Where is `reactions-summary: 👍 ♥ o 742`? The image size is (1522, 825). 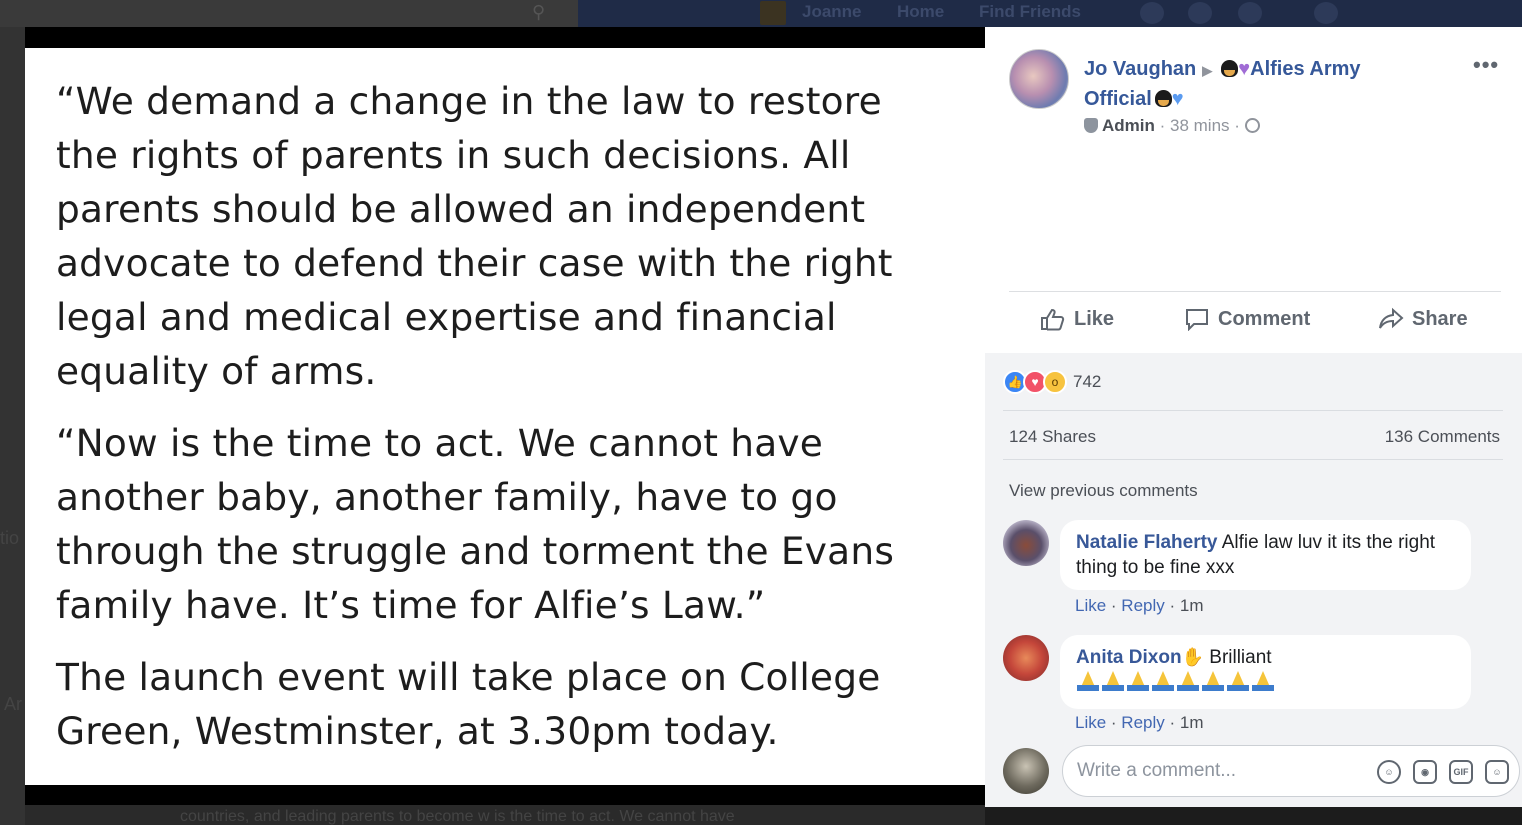 reactions-summary: 👍 ♥ o 742 is located at coordinates (1052, 382).